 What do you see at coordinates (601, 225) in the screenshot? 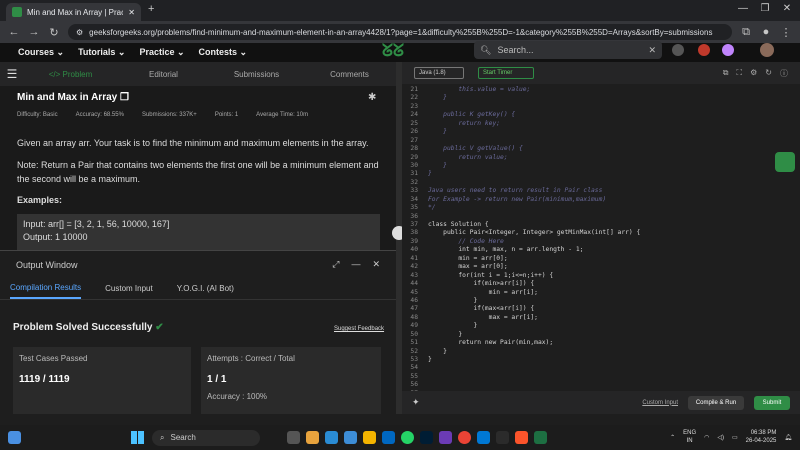
I see `code-line: 37 class Solution {` at bounding box center [601, 225].